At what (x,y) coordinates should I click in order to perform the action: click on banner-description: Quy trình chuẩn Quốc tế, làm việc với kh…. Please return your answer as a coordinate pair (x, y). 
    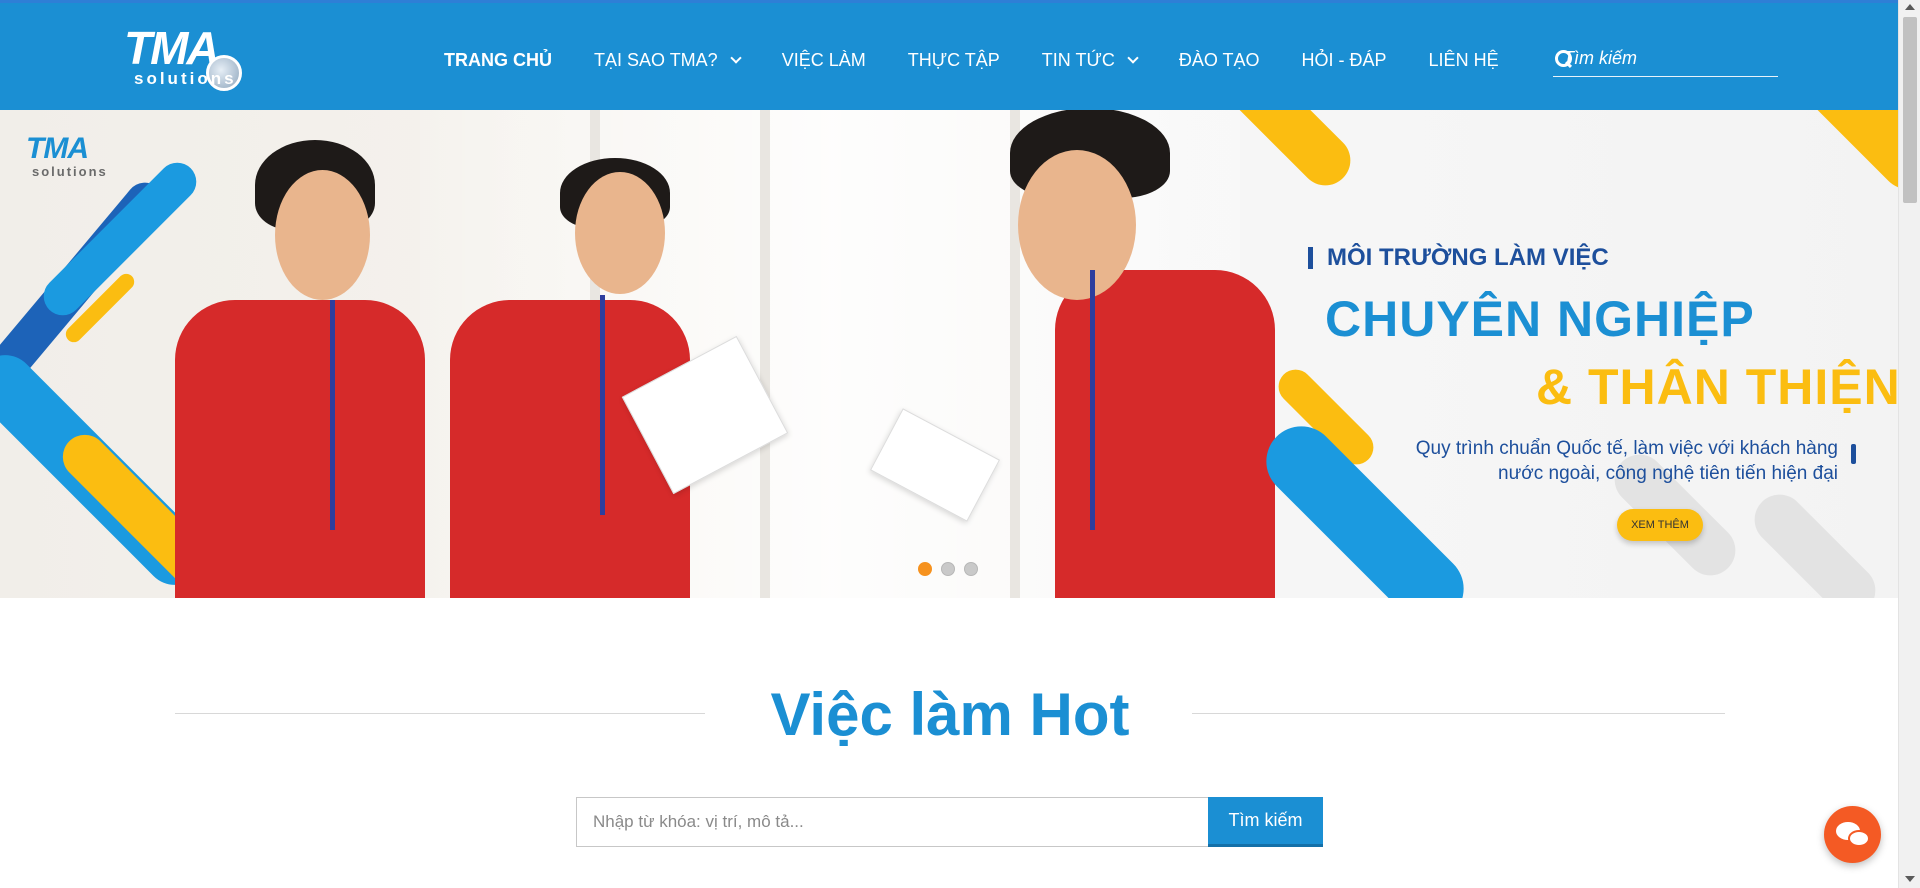
    Looking at the image, I should click on (1626, 461).